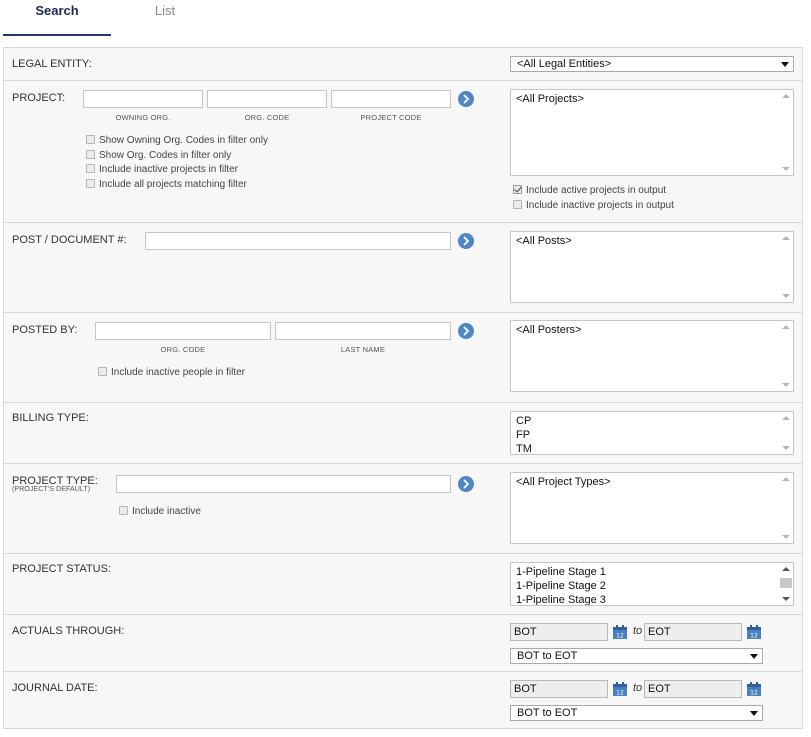 The height and width of the screenshot is (737, 811). Describe the element at coordinates (177, 141) in the screenshot. I see `show-owning-org-codes-checkbox: Show Owning Org. Codes in filter only` at that location.